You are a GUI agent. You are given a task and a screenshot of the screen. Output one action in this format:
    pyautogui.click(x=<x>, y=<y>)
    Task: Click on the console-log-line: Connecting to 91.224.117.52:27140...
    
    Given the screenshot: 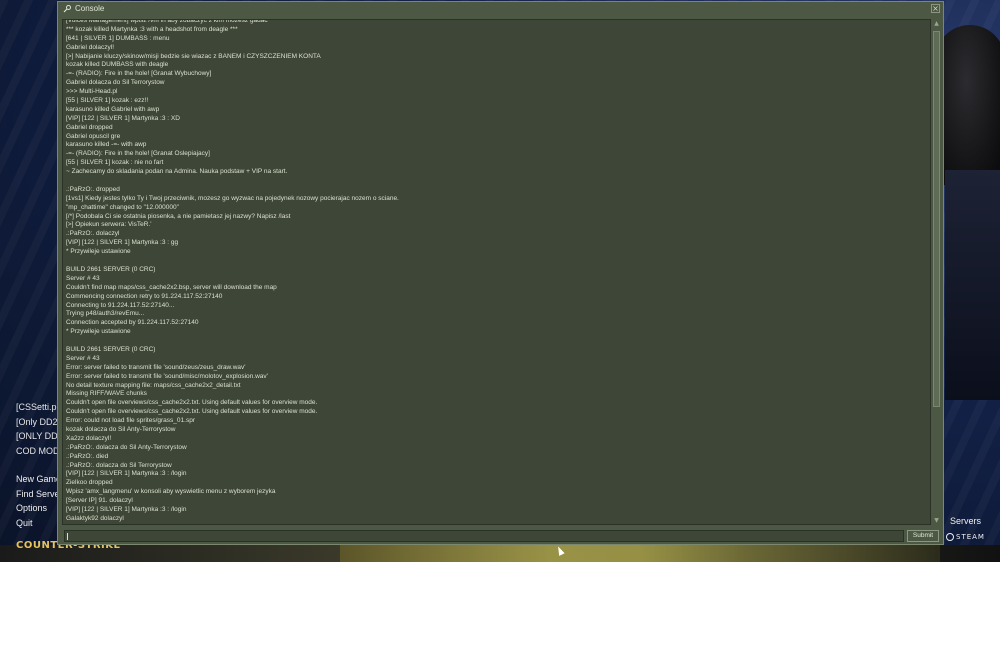 What is the action you would take?
    pyautogui.click(x=120, y=305)
    